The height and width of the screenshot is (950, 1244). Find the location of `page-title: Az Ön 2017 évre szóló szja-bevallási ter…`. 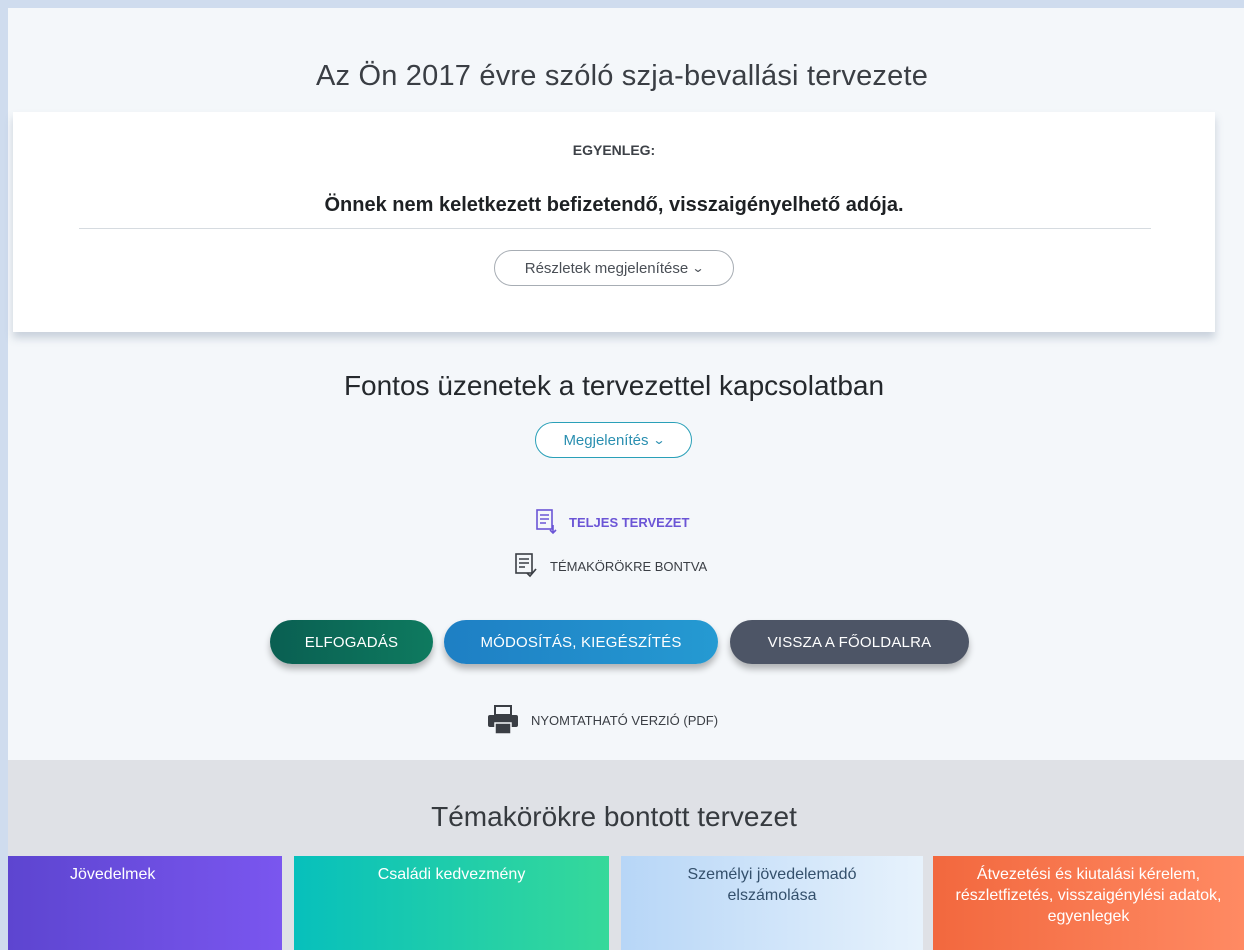

page-title: Az Ön 2017 évre szóló szja-bevallási ter… is located at coordinates (622, 76).